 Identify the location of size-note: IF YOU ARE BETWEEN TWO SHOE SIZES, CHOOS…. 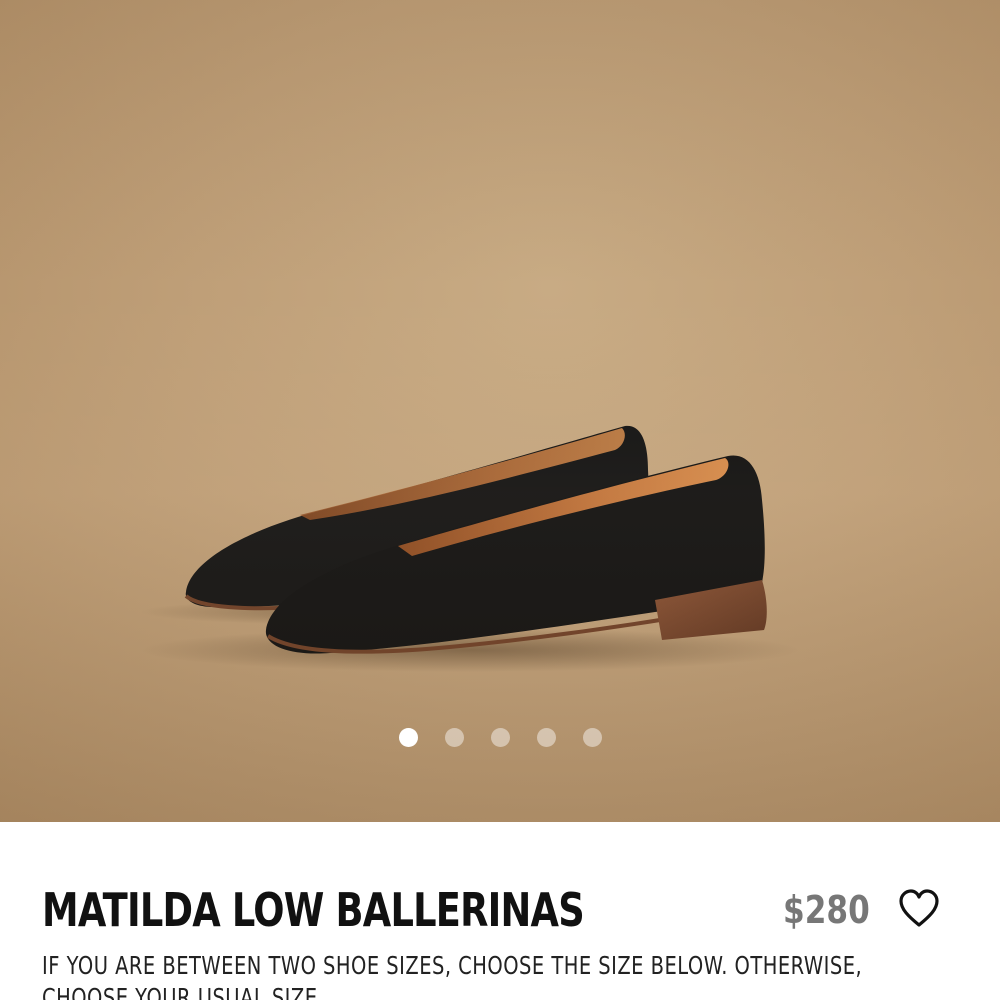
(452, 975).